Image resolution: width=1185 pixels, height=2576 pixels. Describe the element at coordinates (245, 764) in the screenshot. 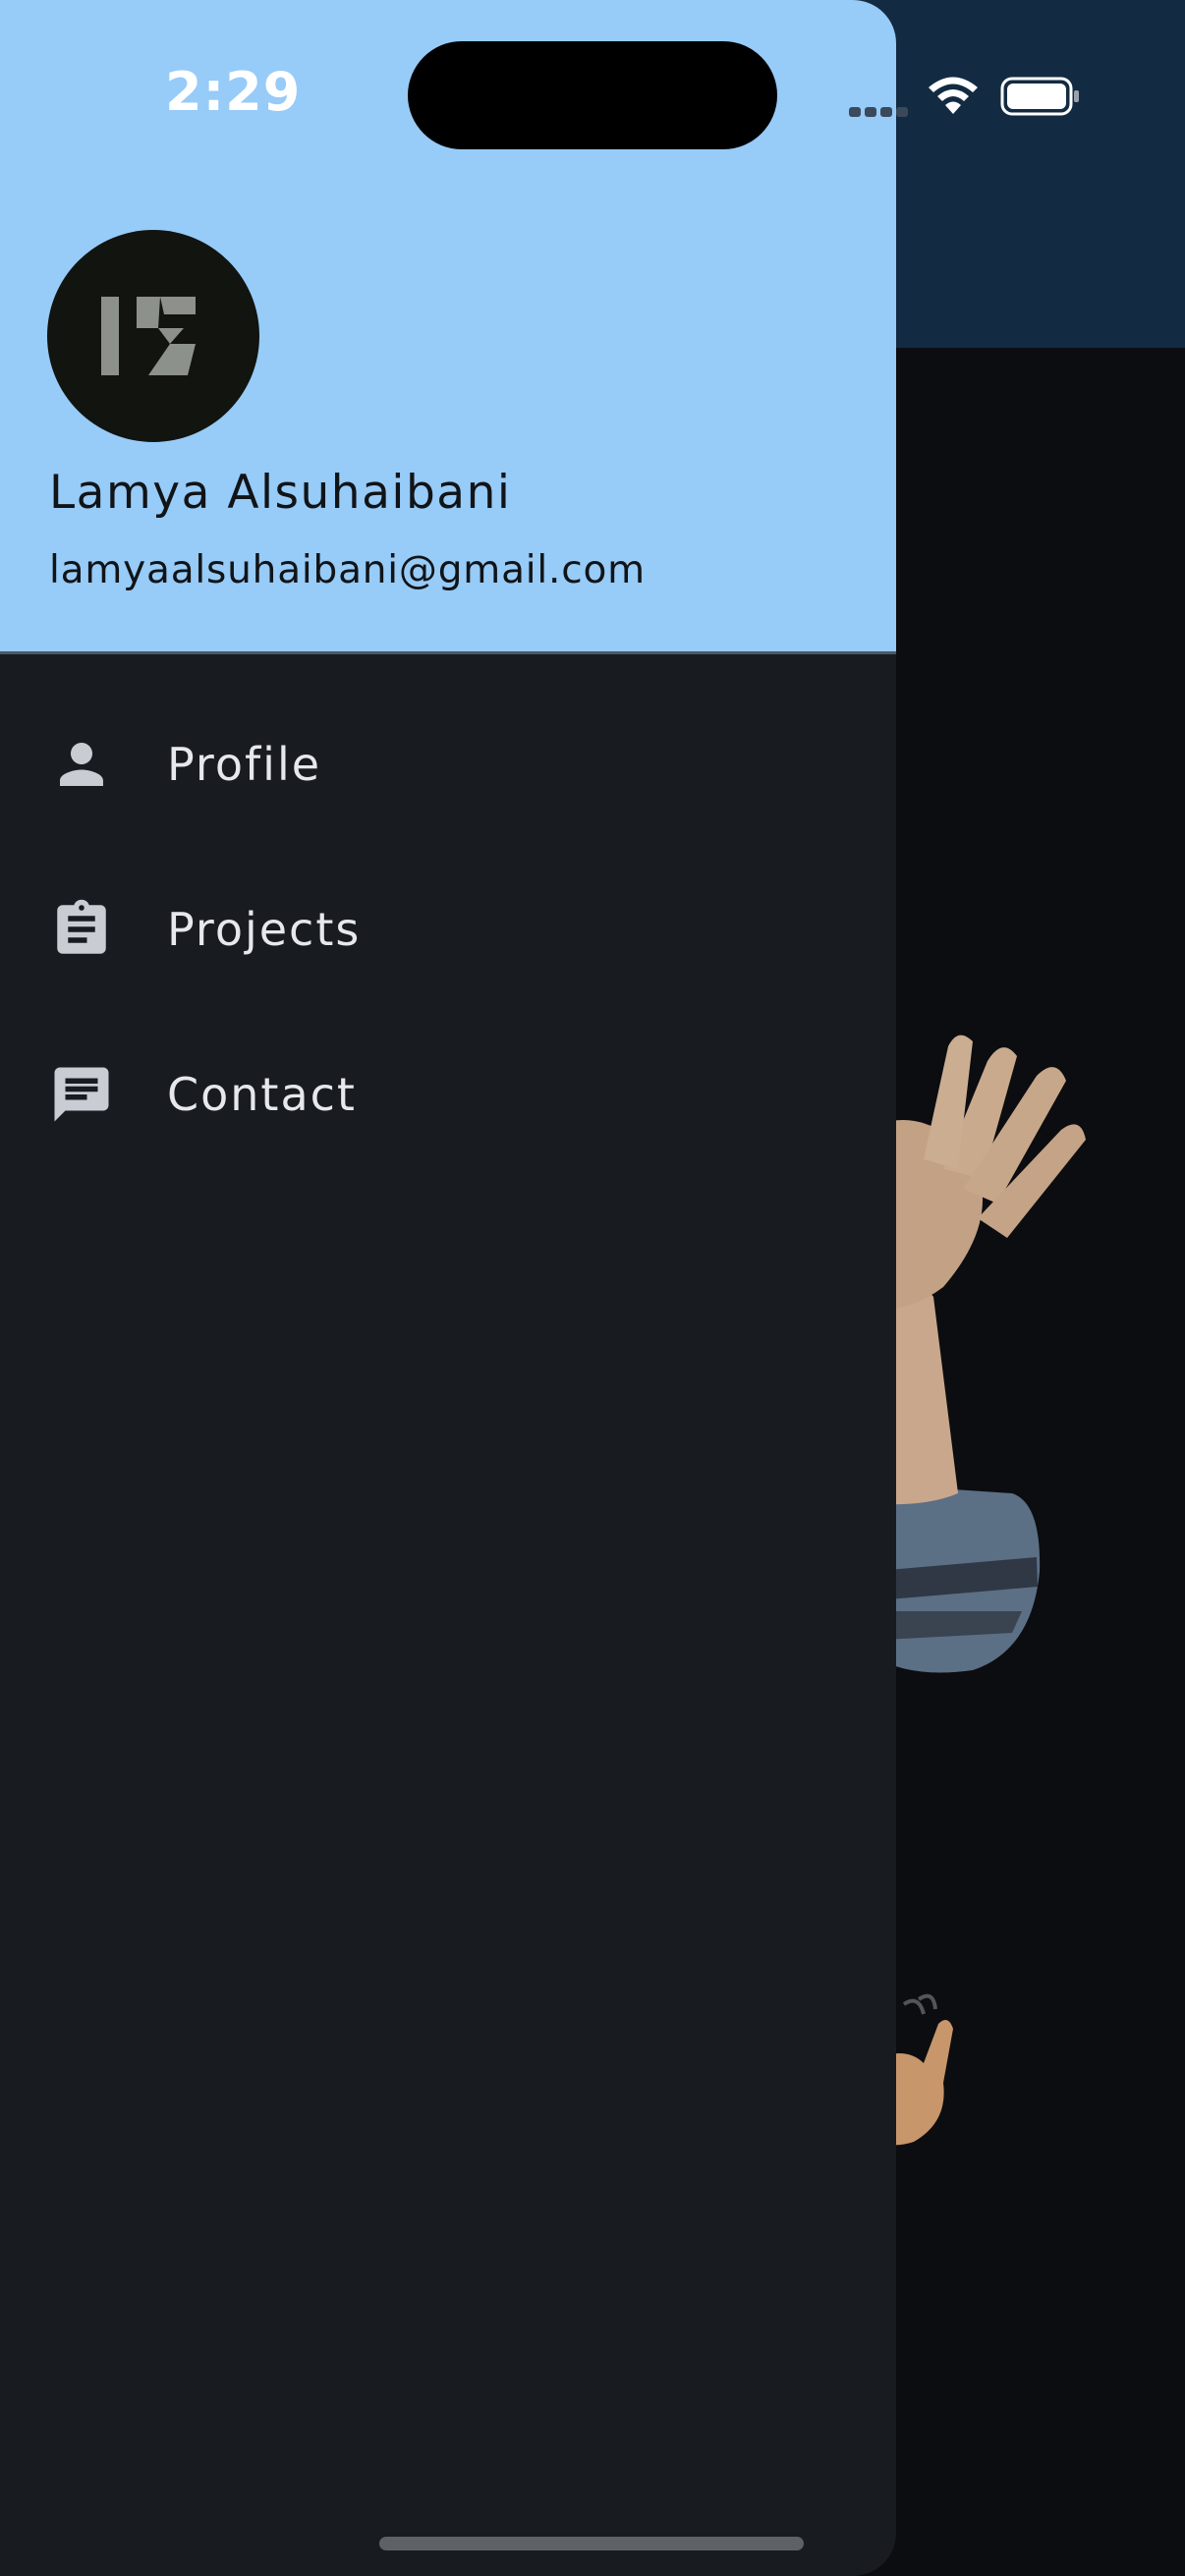

I see `menu-item-label: Profile` at that location.